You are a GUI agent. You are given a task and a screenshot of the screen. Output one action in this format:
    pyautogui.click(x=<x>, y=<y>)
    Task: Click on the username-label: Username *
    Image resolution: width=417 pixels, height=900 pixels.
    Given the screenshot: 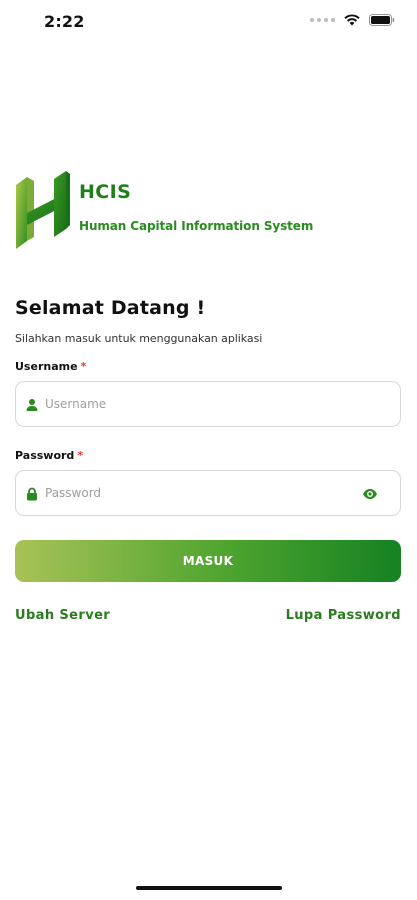 What is the action you would take?
    pyautogui.click(x=50, y=366)
    